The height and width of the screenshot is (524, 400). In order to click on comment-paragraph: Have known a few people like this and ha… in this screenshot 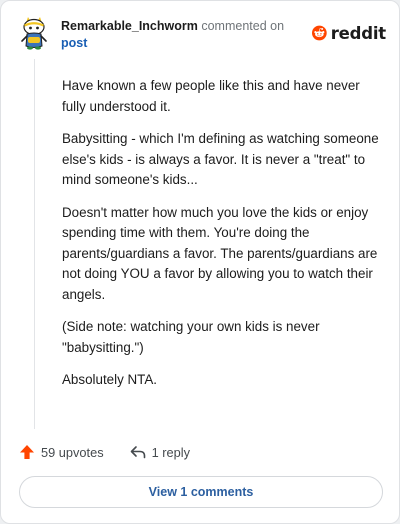, I will do `click(211, 96)`.